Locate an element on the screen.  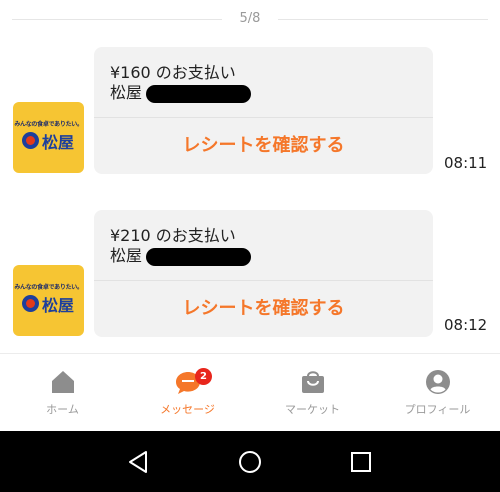
message-time: 08:11 is located at coordinates (466, 163).